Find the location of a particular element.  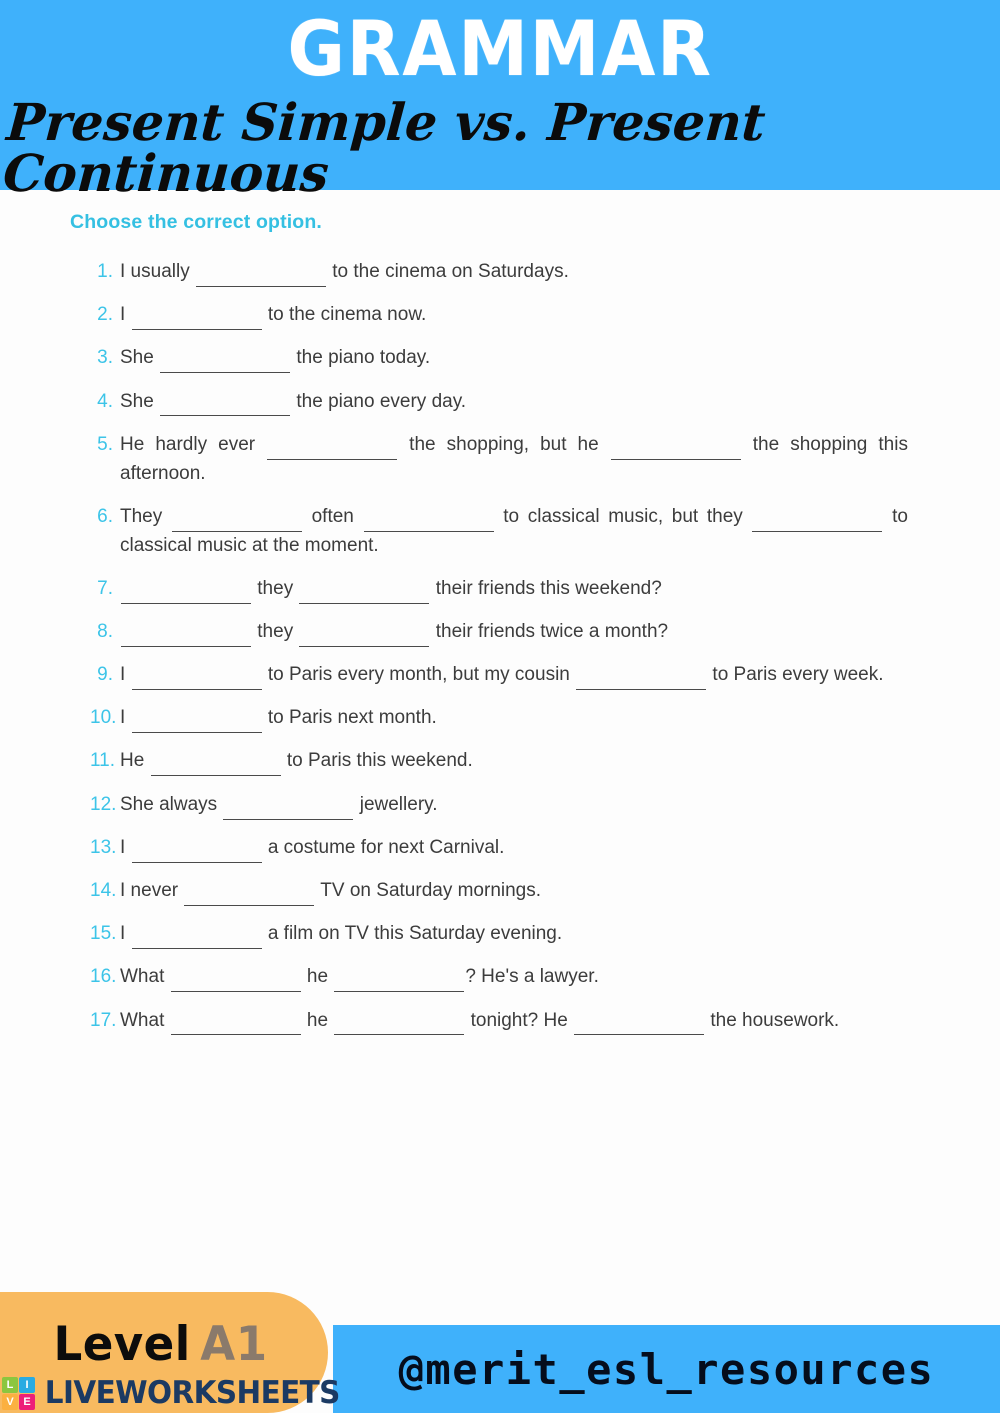

liveworksheets-watermark: LIVE LIVEWORKSHEETS is located at coordinates (175, 1393).